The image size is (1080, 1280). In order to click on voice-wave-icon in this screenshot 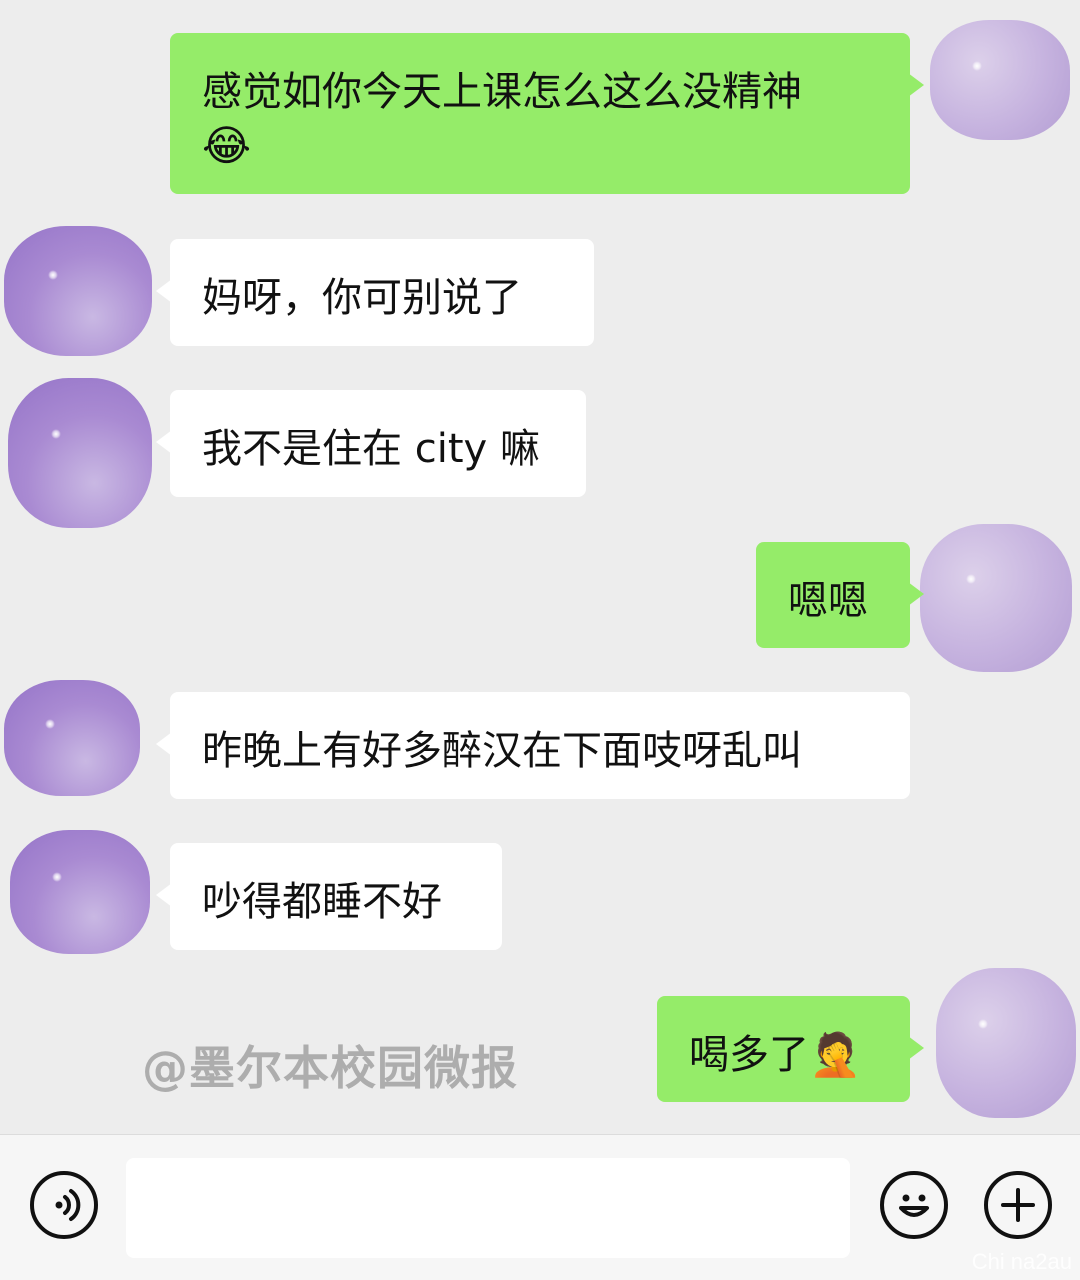, I will do `click(68, 1205)`.